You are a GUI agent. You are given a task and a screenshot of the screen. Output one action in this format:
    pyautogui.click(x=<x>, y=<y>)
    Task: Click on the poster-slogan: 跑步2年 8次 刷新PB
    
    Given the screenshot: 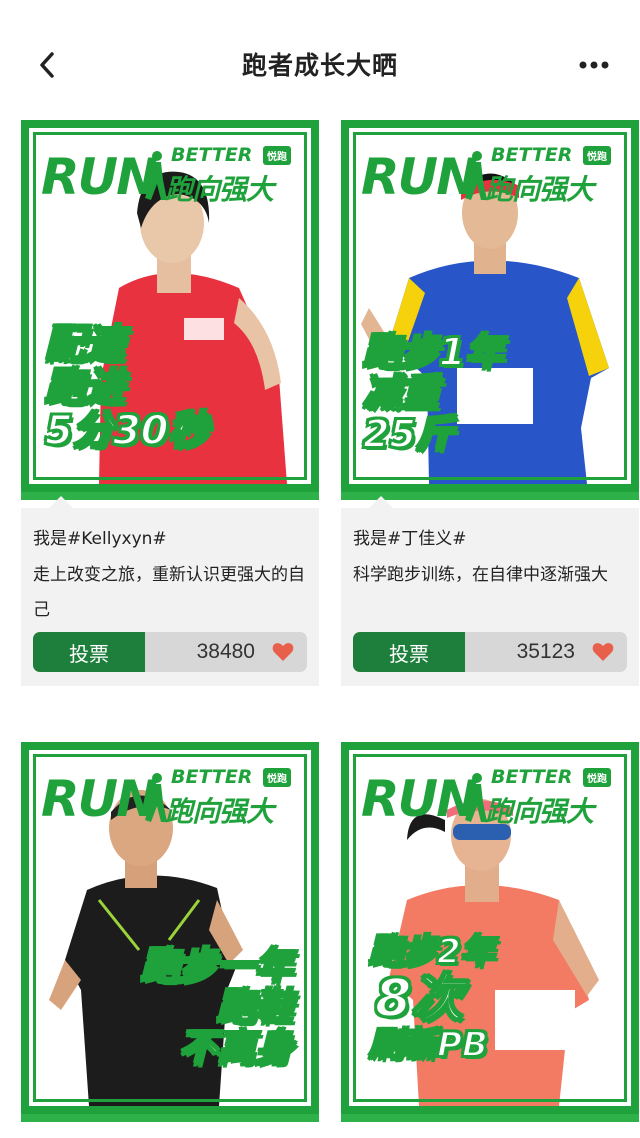 What is the action you would take?
    pyautogui.click(x=432, y=998)
    